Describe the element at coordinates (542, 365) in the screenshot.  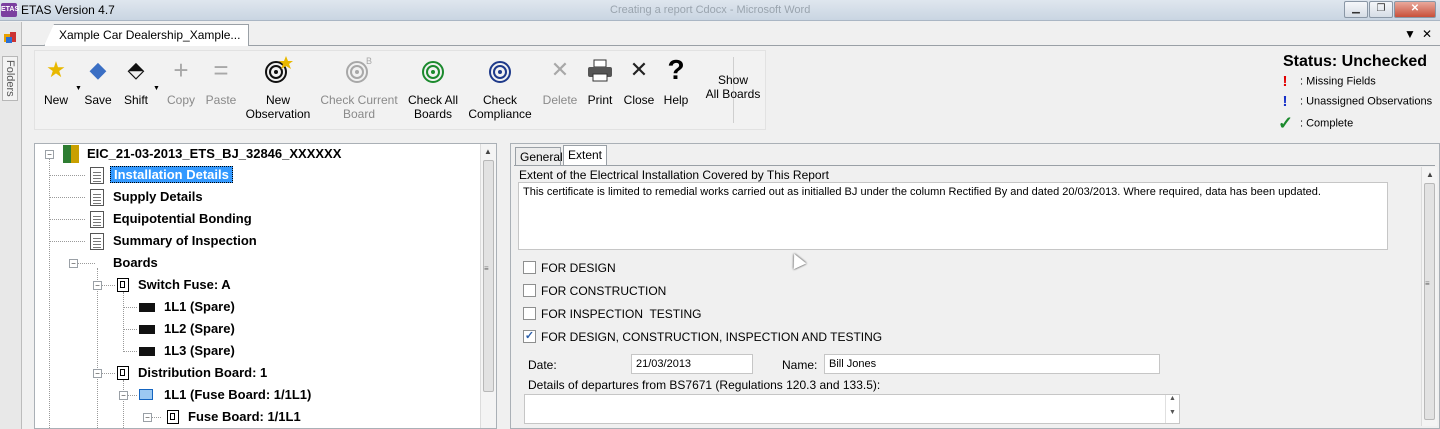
I see `date-label: Date:` at that location.